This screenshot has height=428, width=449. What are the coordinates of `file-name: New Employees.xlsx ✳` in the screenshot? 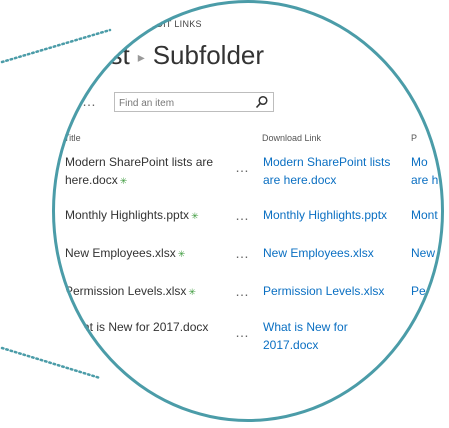 It's located at (140, 253).